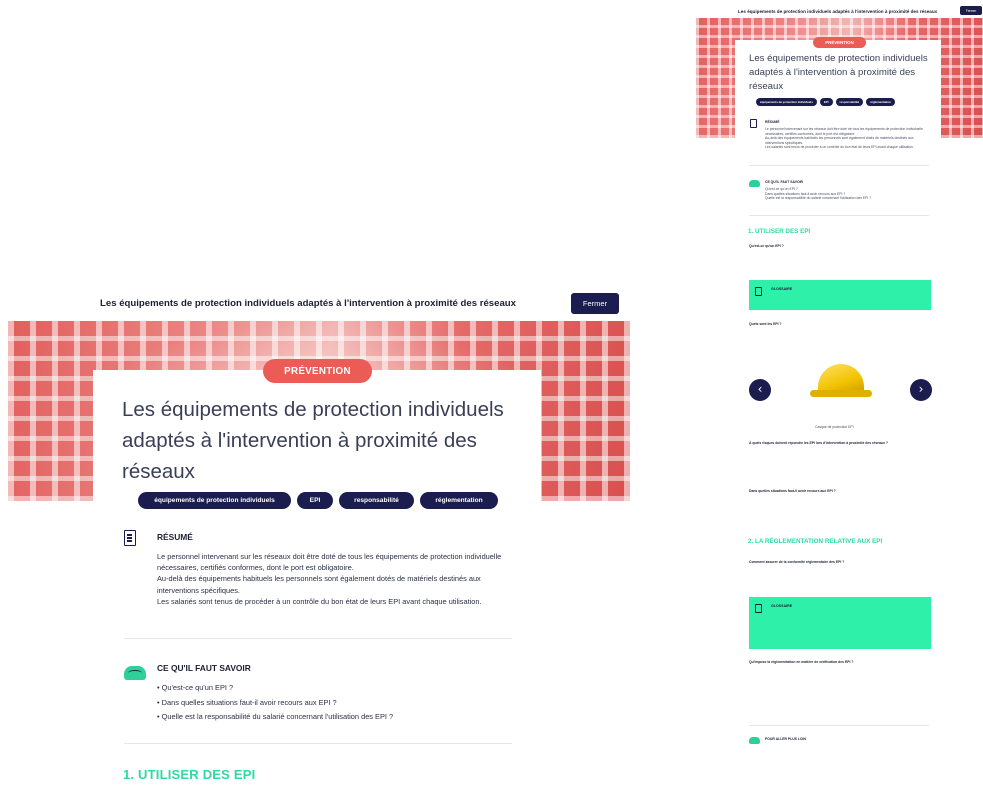  I want to click on section-heading: 1. UTILISER DES EPI, so click(189, 774).